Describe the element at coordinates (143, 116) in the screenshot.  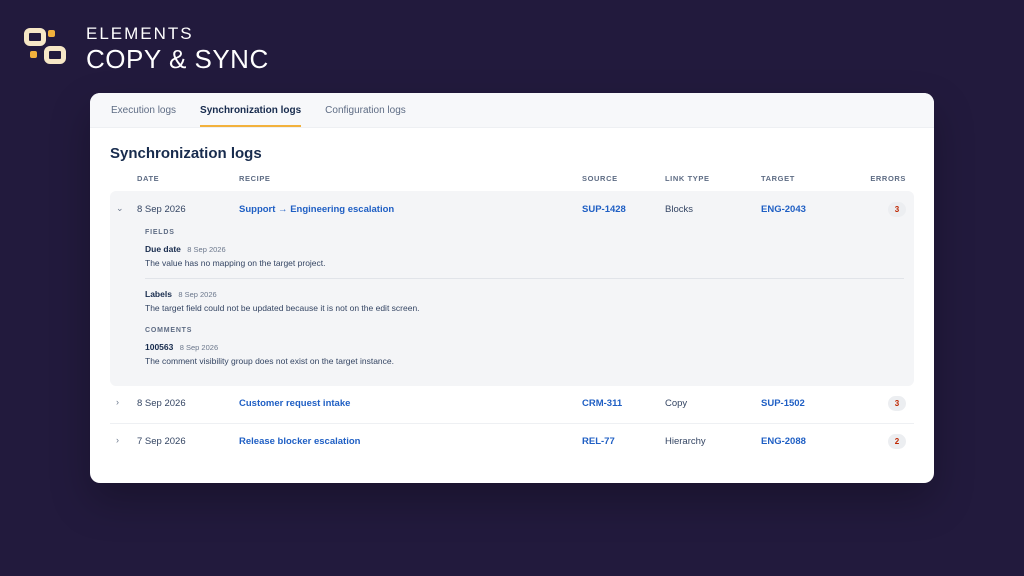
I see `tab-execution-logs: Execution logs` at that location.